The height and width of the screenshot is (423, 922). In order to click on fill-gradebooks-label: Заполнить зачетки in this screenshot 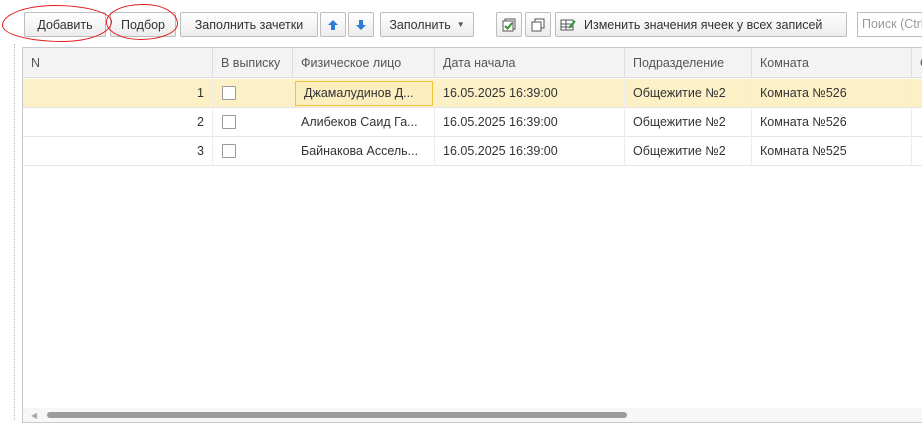, I will do `click(249, 24)`.